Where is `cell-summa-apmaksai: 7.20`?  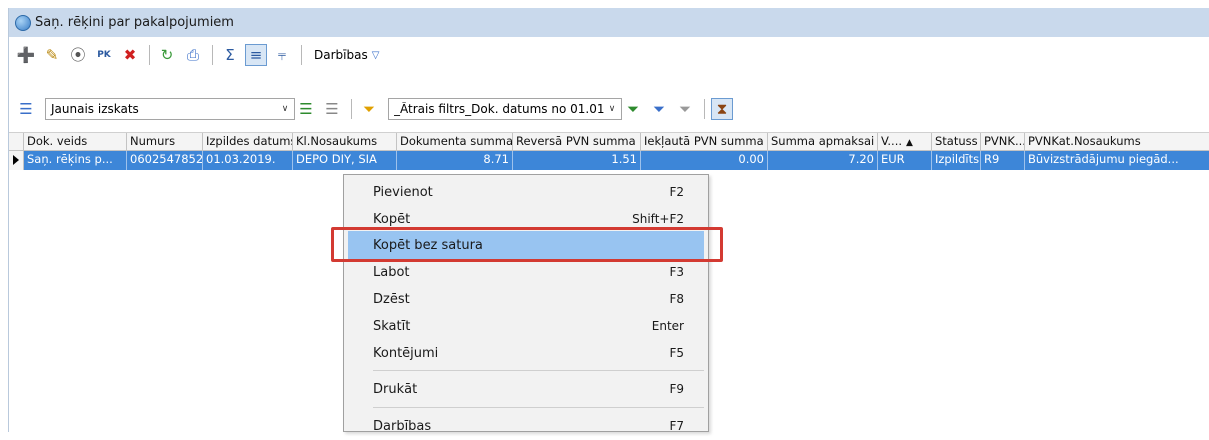
cell-summa-apmaksai: 7.20 is located at coordinates (823, 160).